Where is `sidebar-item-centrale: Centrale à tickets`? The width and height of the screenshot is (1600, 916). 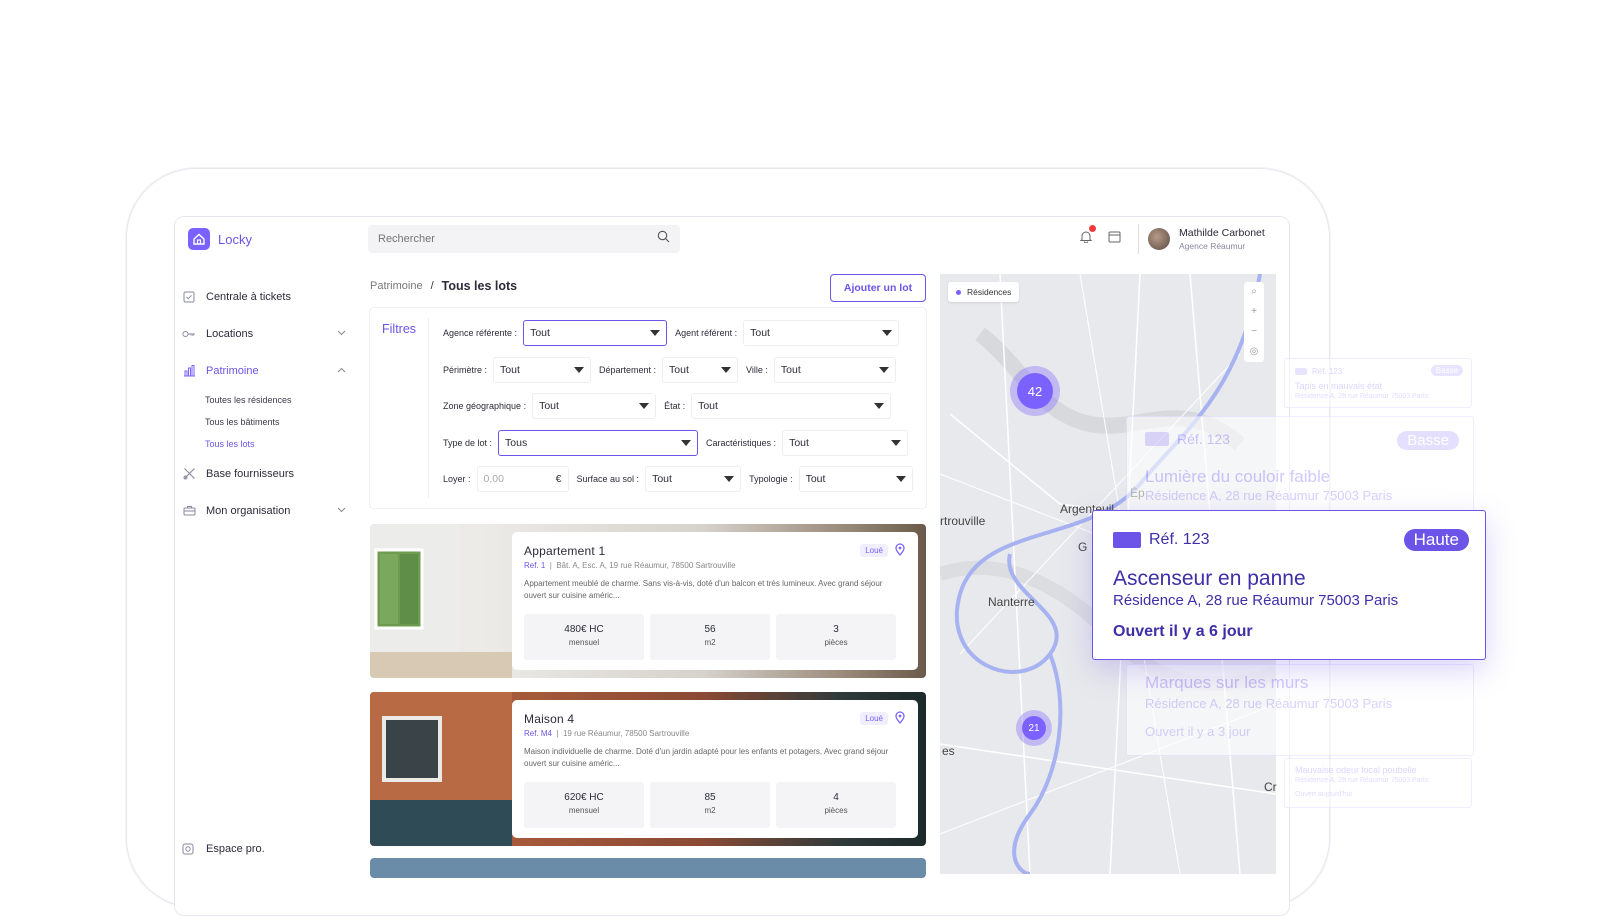
sidebar-item-centrale: Centrale à tickets is located at coordinates (267, 296).